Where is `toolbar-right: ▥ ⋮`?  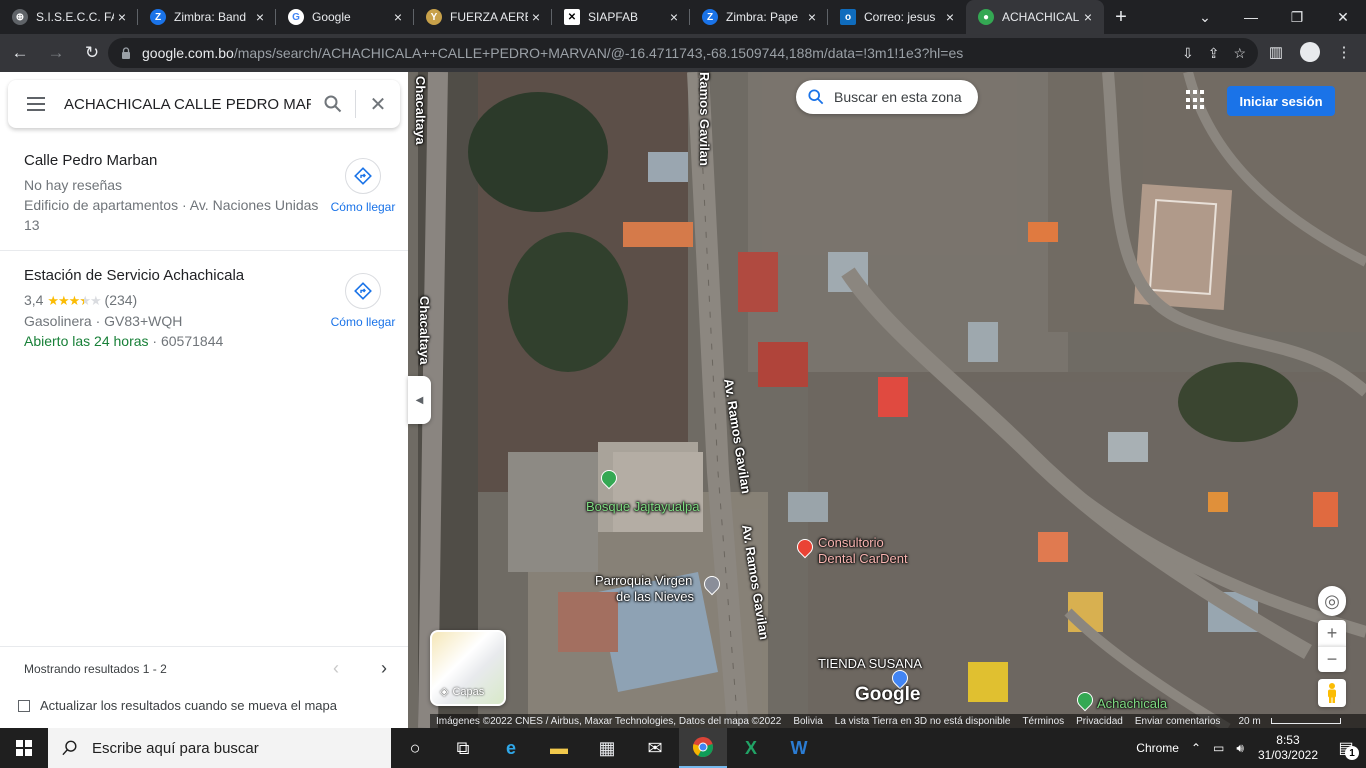
toolbar-right: ▥ ⋮ is located at coordinates (1310, 52).